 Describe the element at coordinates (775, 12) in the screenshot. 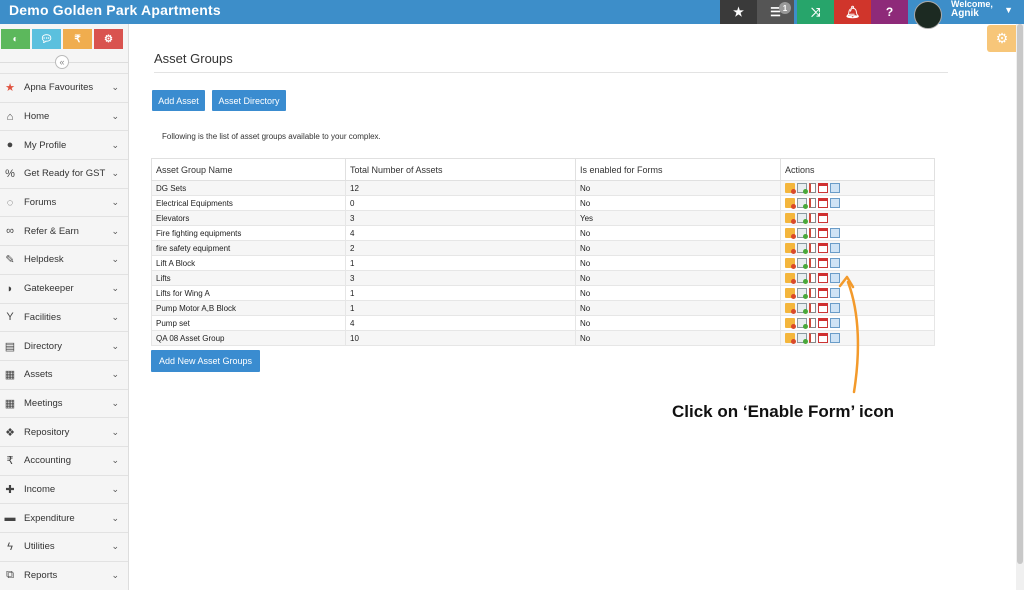

I see `notices-list-button: ☰ 1` at that location.